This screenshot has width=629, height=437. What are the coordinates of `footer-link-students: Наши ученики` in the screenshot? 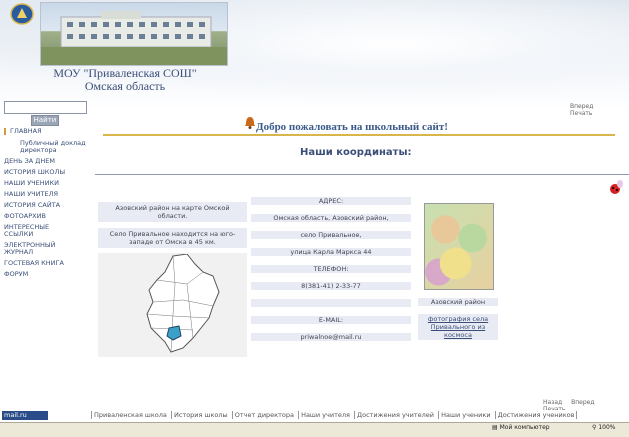 It's located at (465, 415).